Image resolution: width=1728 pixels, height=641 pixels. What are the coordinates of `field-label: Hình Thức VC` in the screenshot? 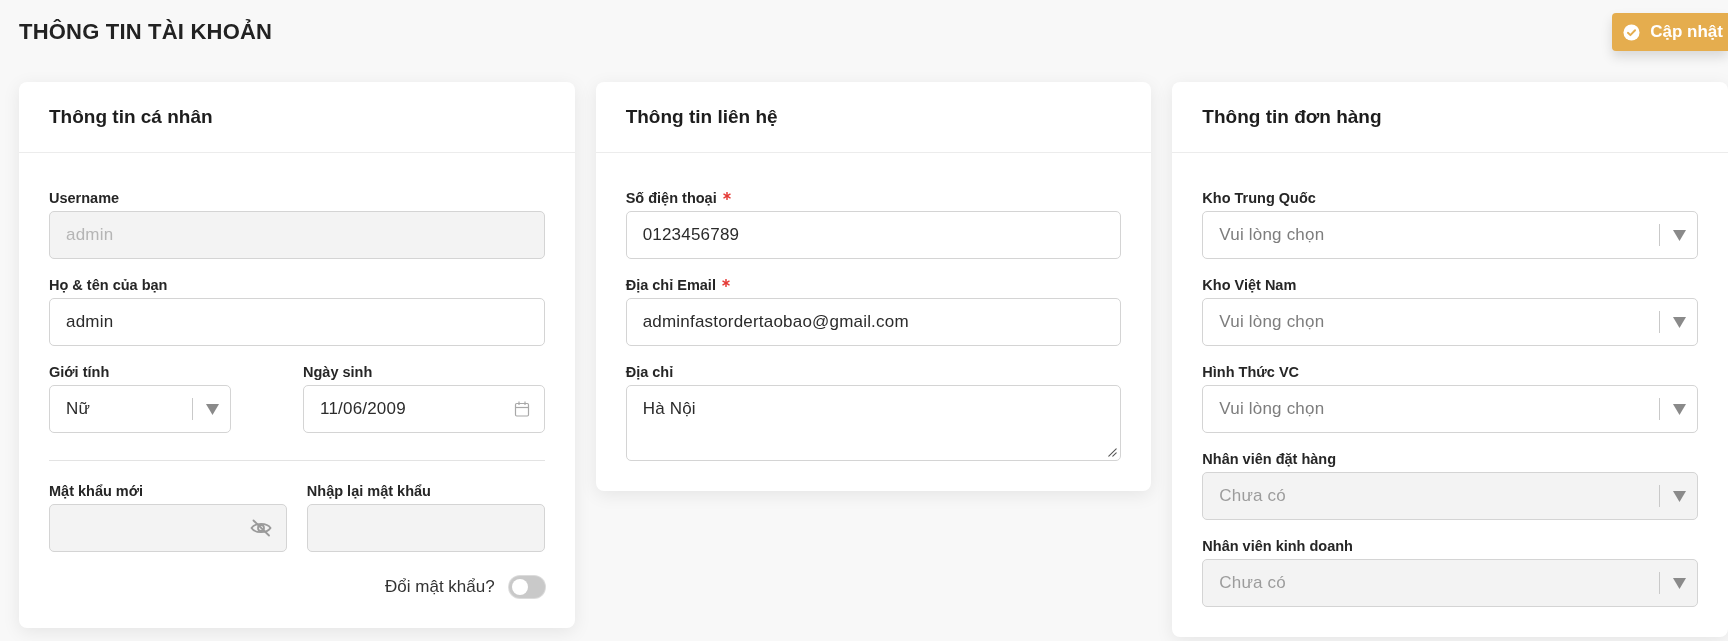 It's located at (1251, 372).